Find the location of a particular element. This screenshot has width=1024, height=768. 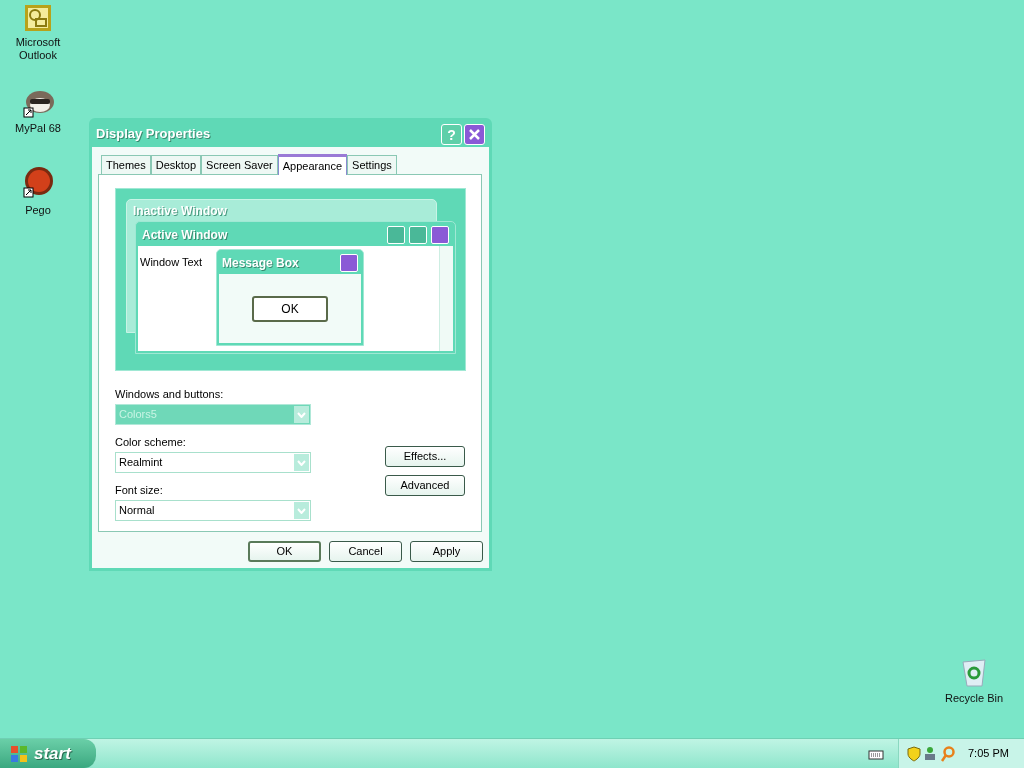

ball-icon is located at coordinates (38, 183).